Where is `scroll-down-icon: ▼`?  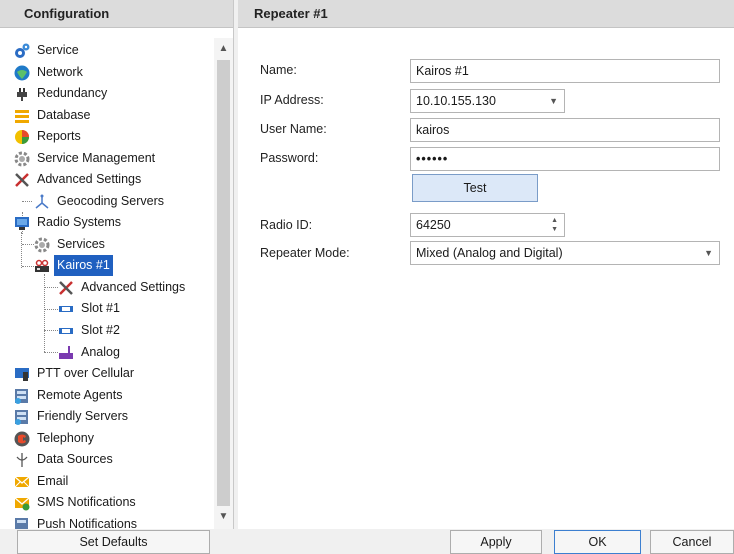
scroll-down-icon: ▼ is located at coordinates (223, 517).